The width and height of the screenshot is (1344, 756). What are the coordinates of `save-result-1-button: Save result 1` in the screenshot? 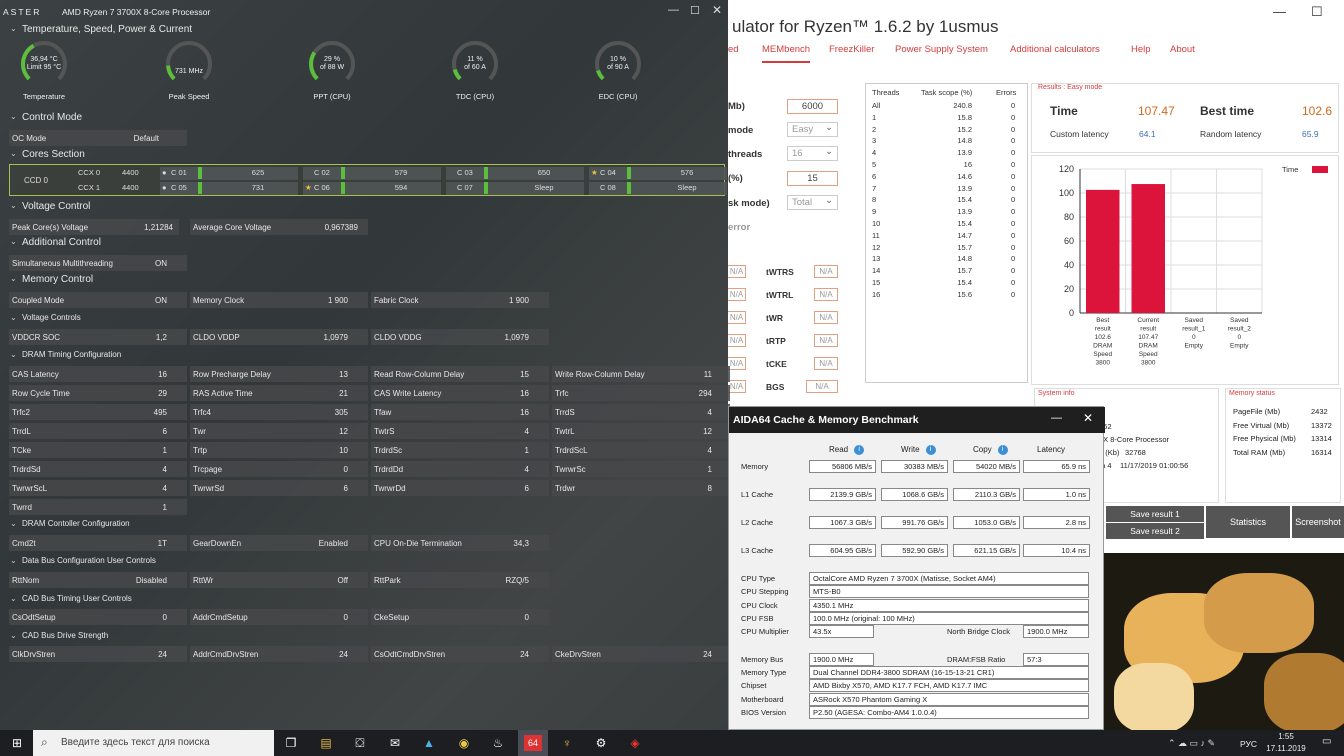 It's located at (1155, 514).